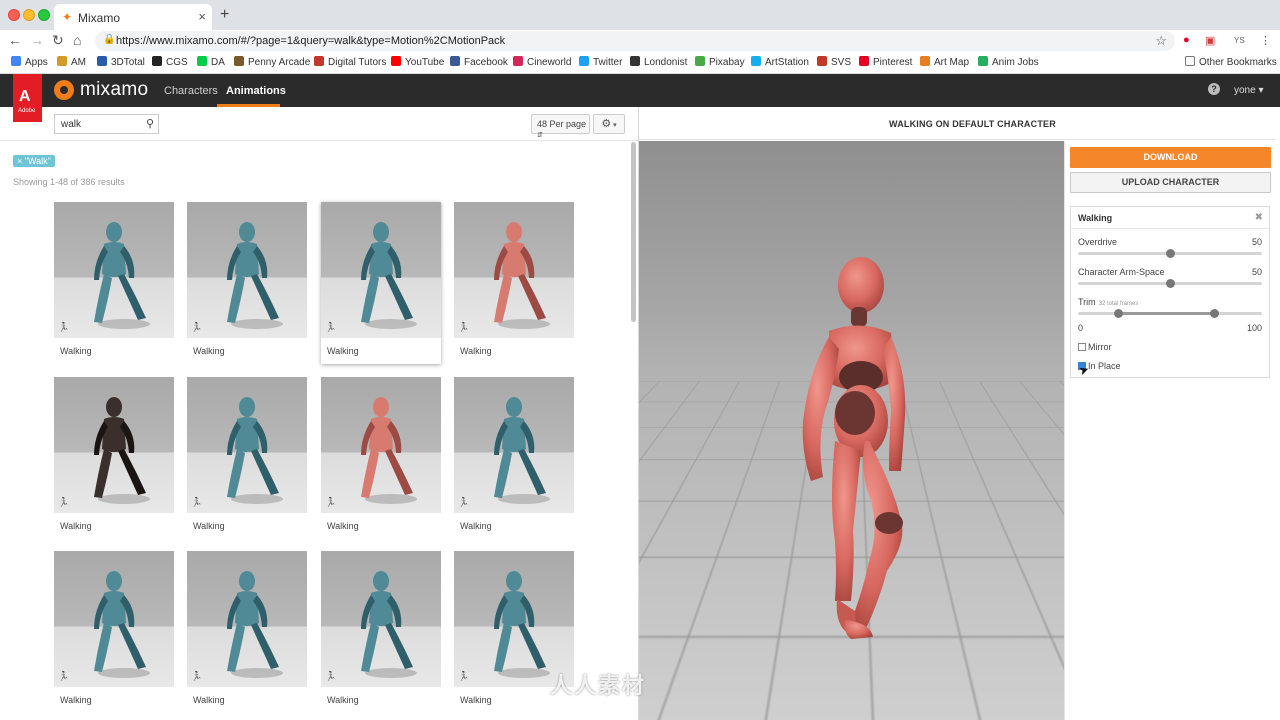 Image resolution: width=1280 pixels, height=720 pixels. Describe the element at coordinates (1161, 41) in the screenshot. I see `bookmark-star-icon: ☆` at that location.